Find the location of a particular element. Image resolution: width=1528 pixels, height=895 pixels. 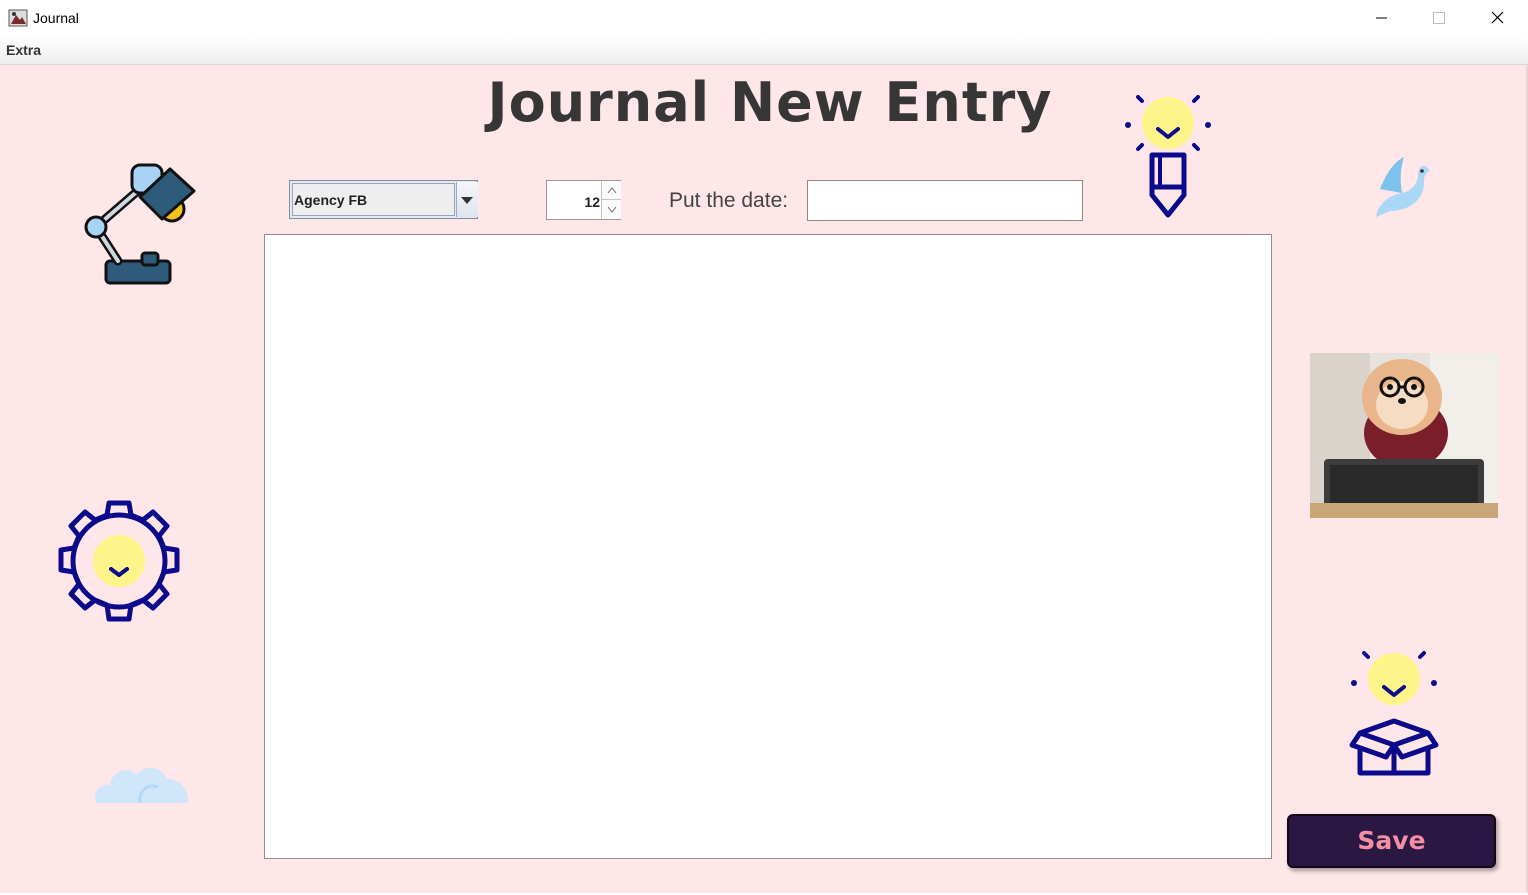

dog-photo is located at coordinates (1404, 435).